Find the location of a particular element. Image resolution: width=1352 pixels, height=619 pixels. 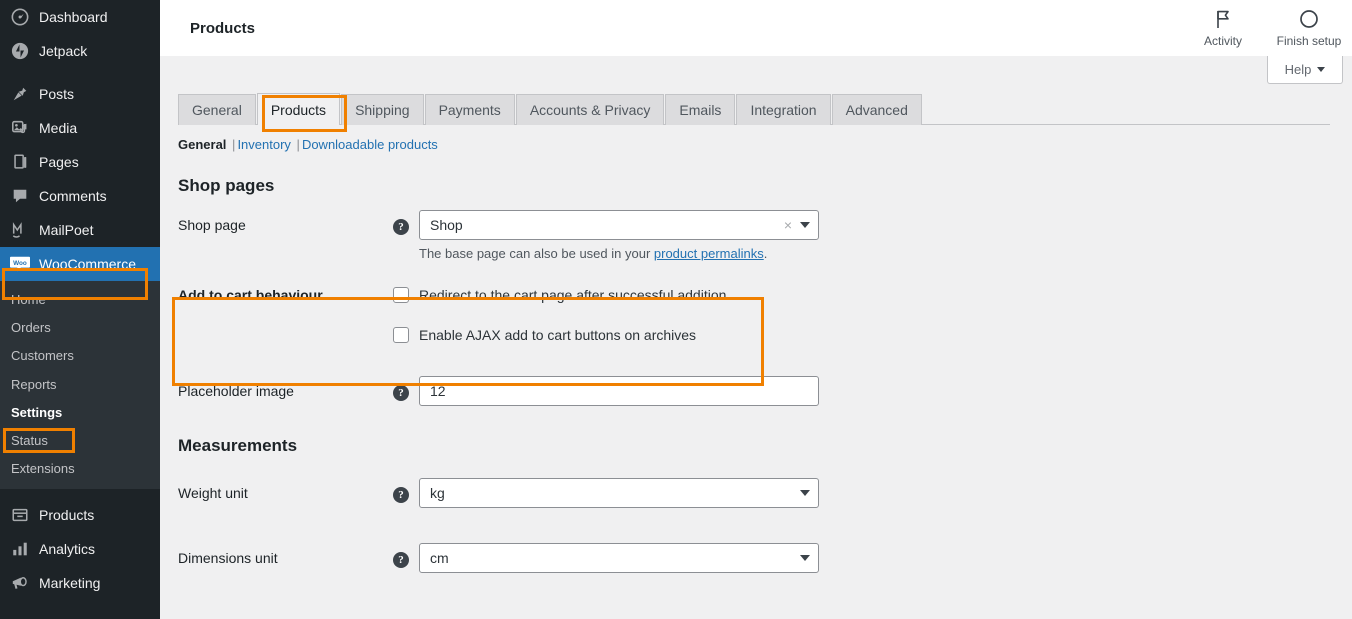

tab-general: General is located at coordinates (217, 109).